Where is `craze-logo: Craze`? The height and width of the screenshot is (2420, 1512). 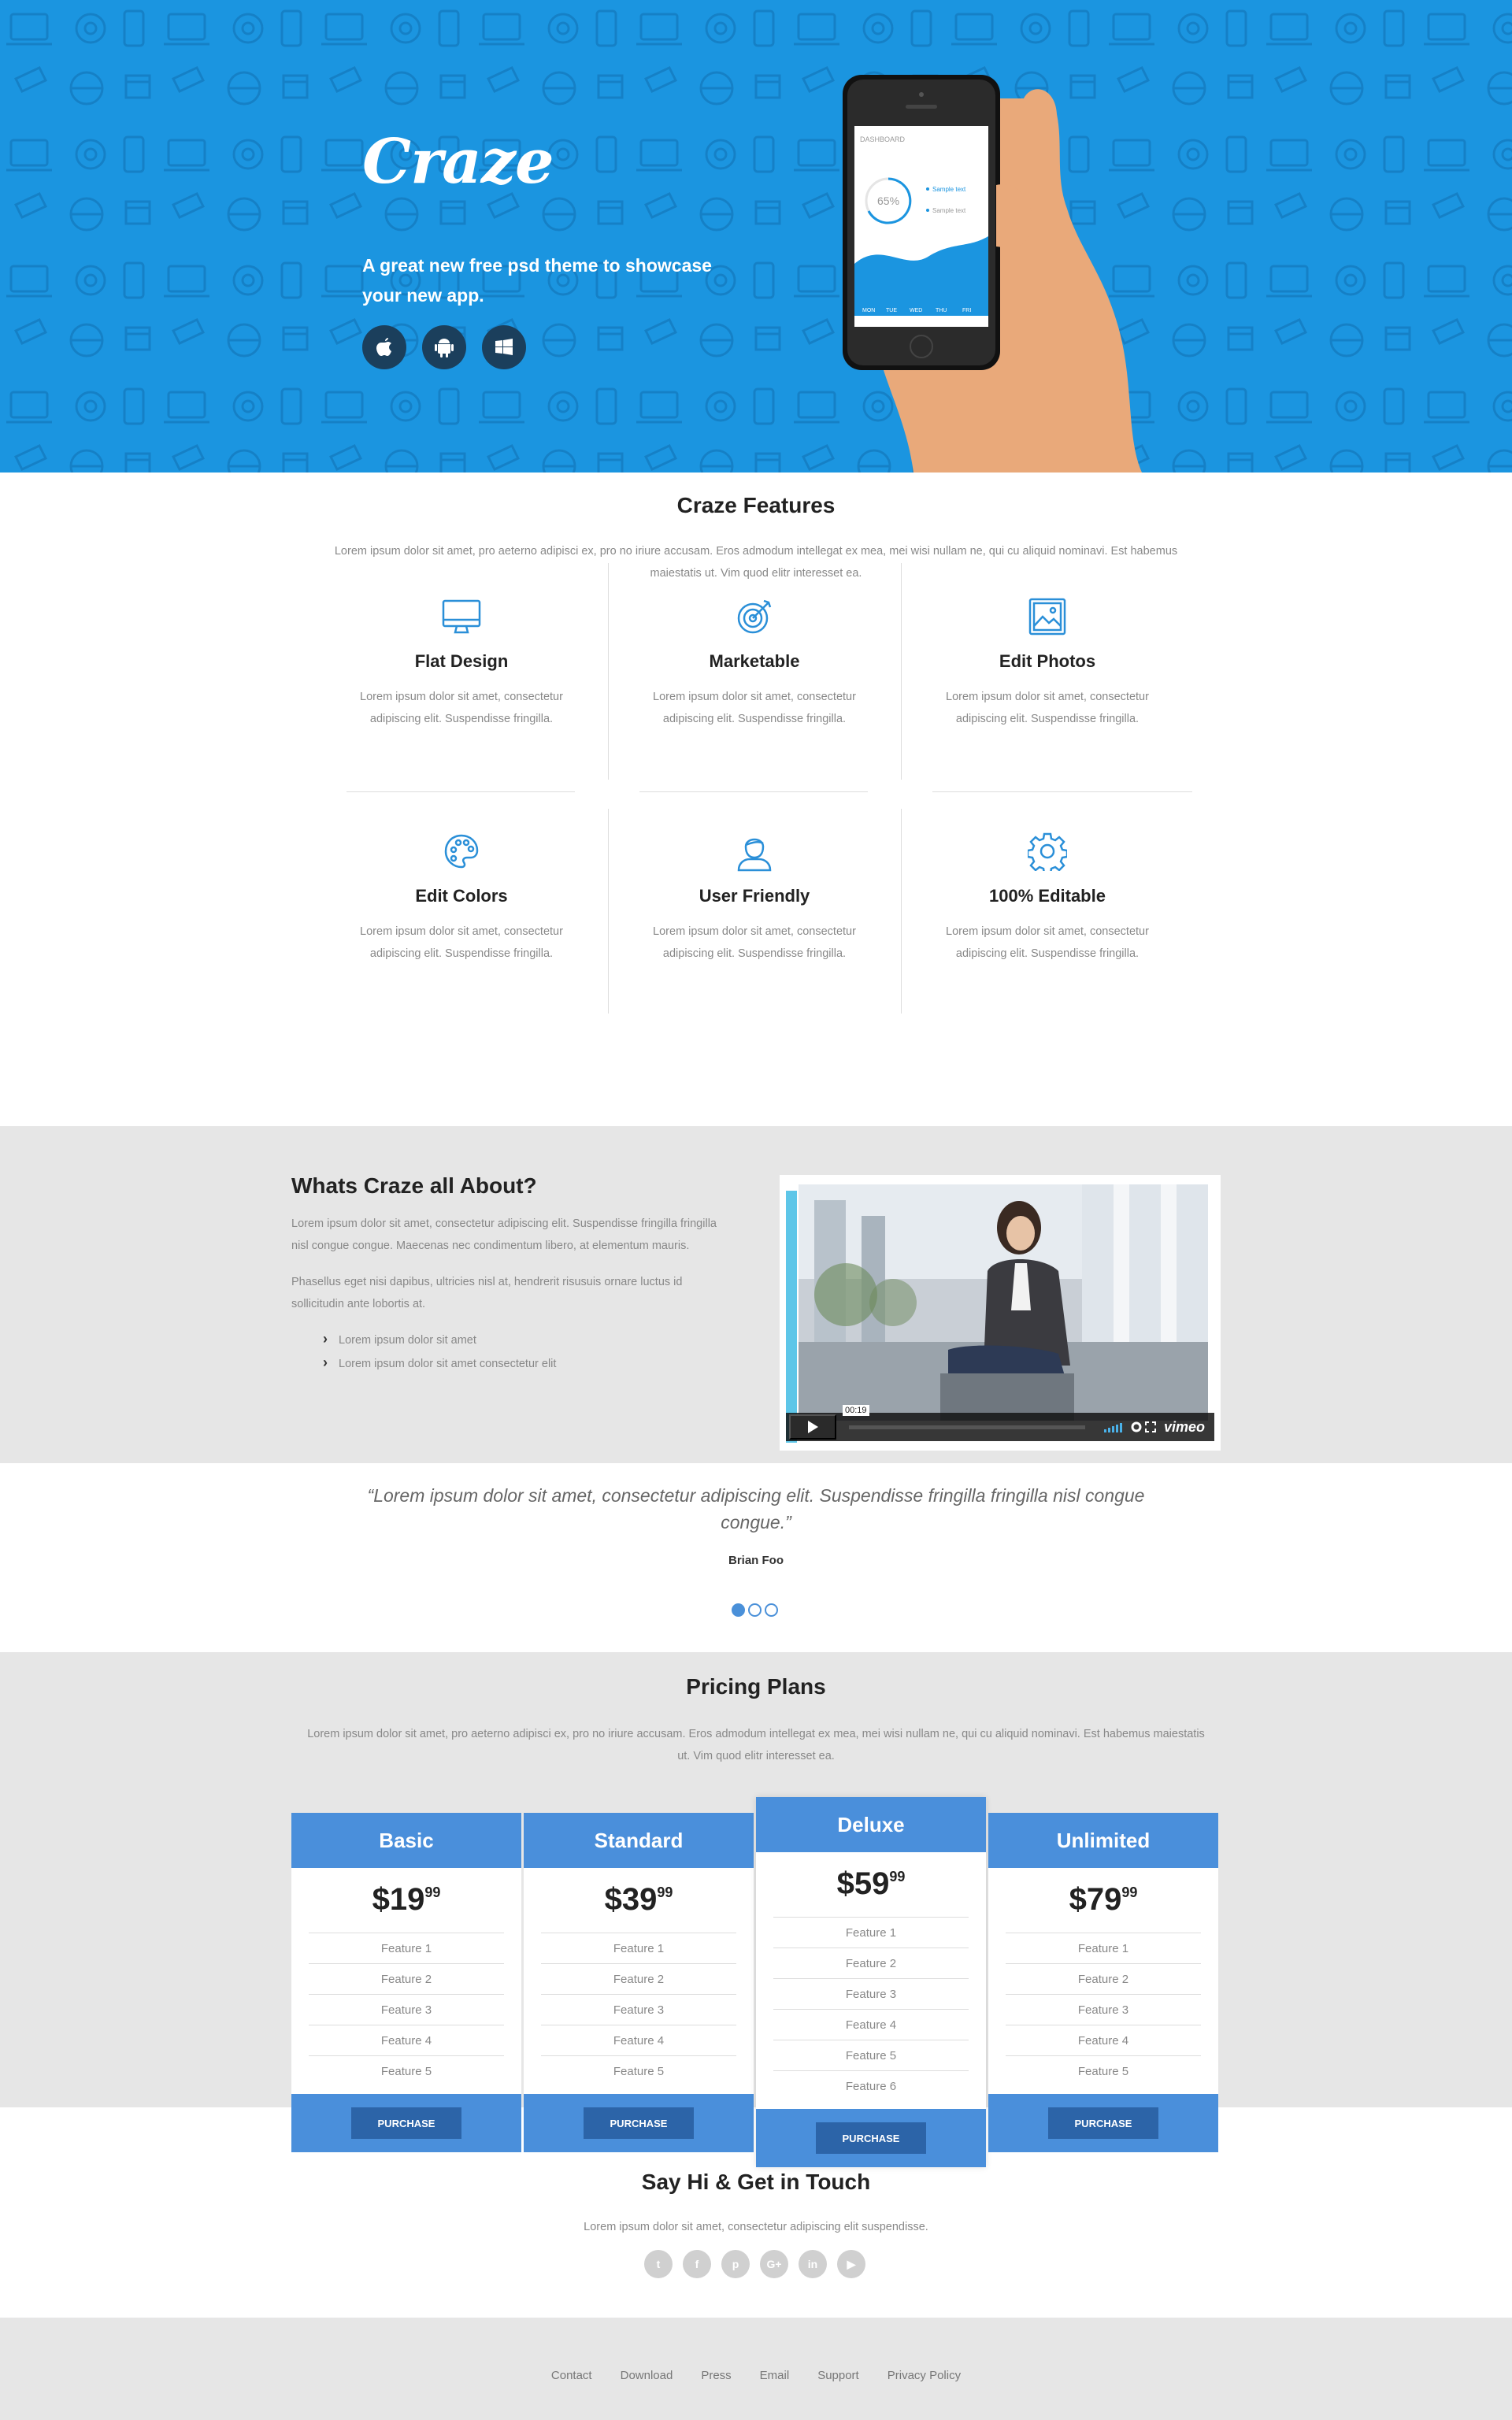 craze-logo: Craze is located at coordinates (458, 162).